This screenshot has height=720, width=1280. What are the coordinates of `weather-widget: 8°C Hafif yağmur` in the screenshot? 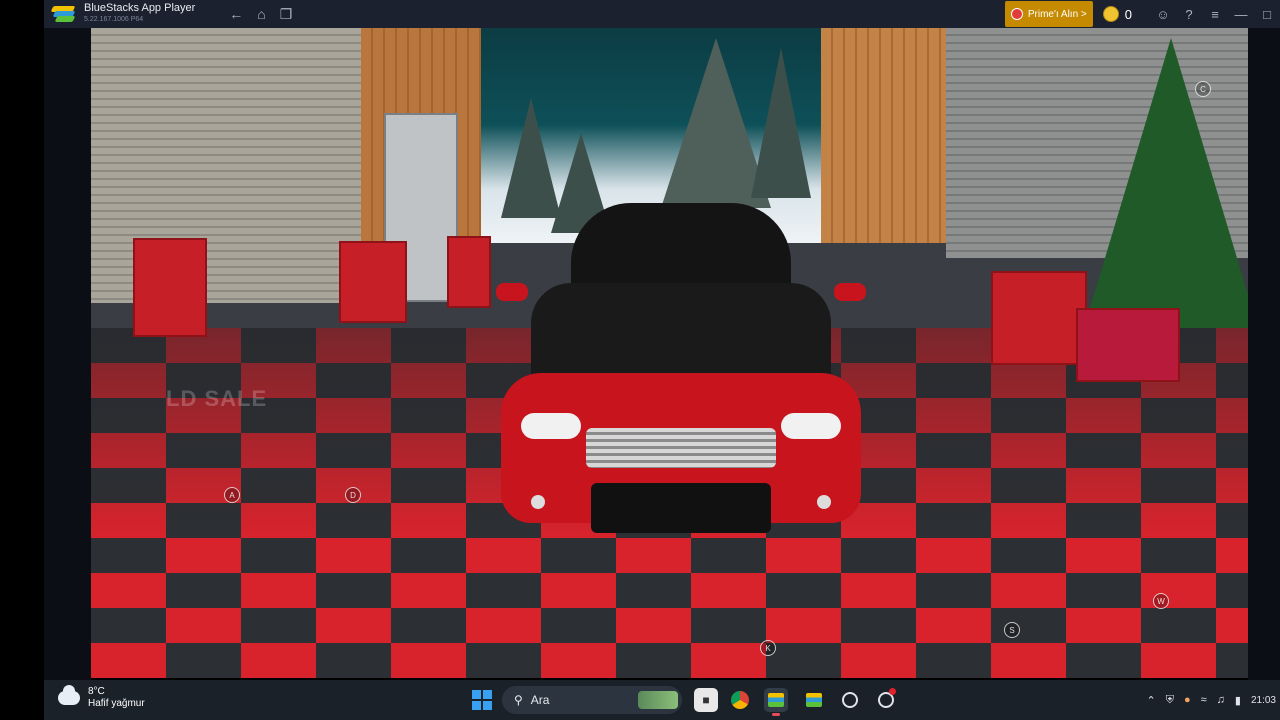 It's located at (101, 697).